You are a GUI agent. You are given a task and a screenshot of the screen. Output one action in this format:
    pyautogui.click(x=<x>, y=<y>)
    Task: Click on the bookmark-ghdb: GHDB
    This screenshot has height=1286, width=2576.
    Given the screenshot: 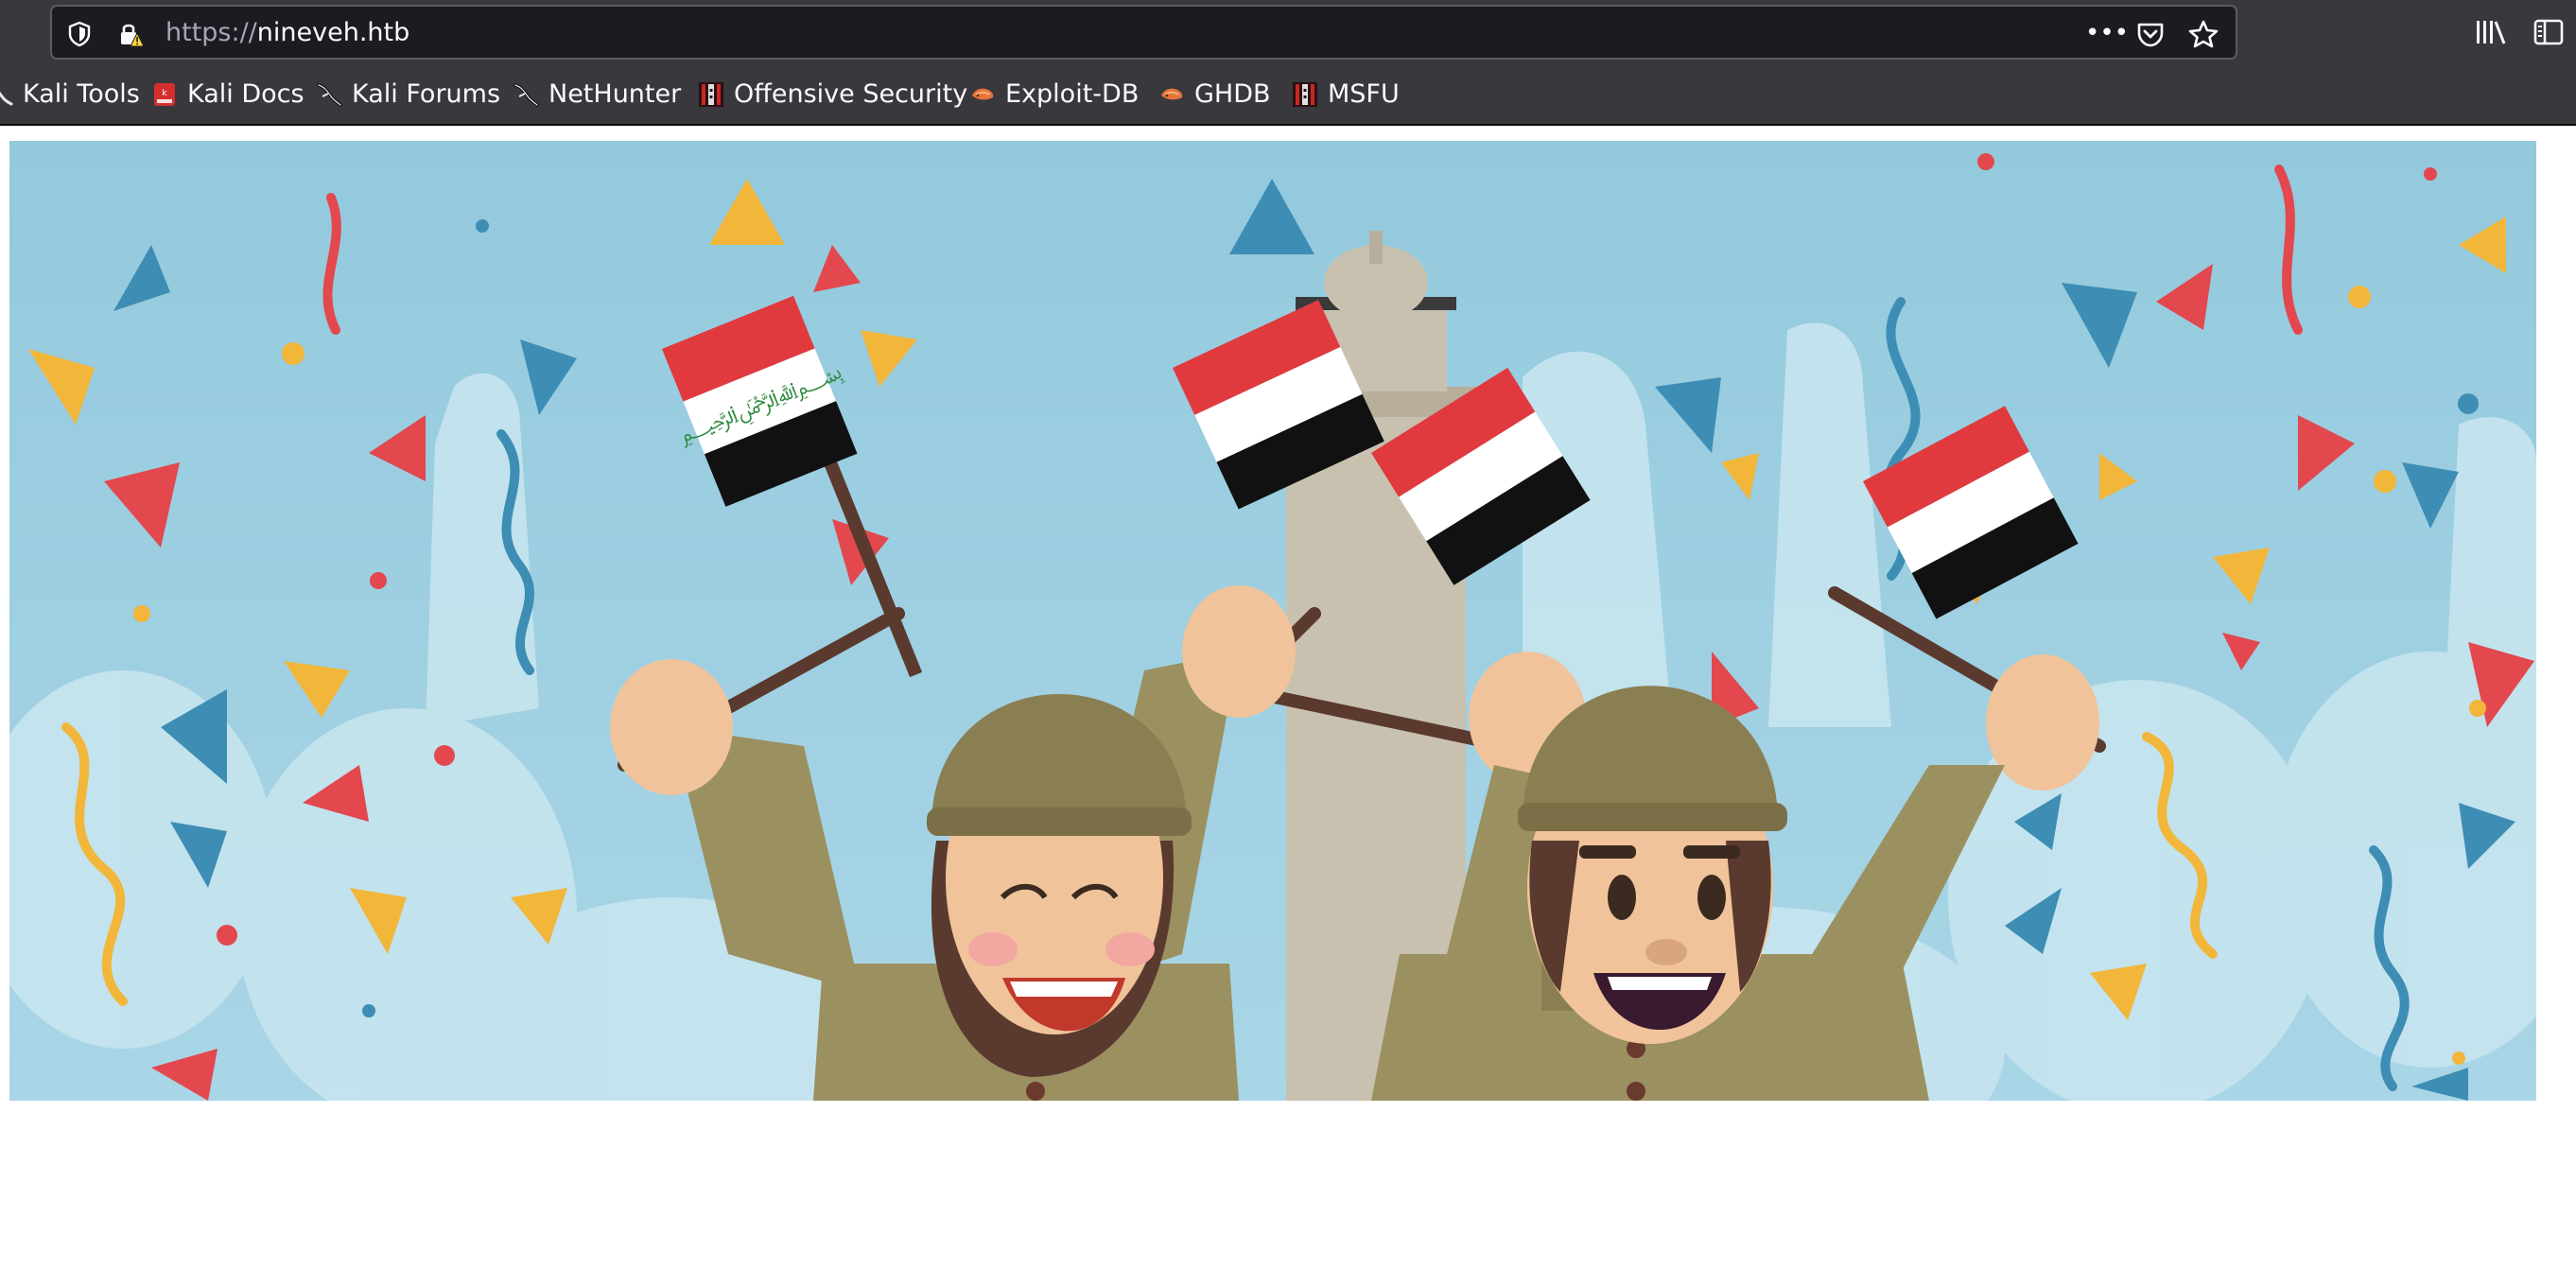 What is the action you would take?
    pyautogui.click(x=1214, y=95)
    